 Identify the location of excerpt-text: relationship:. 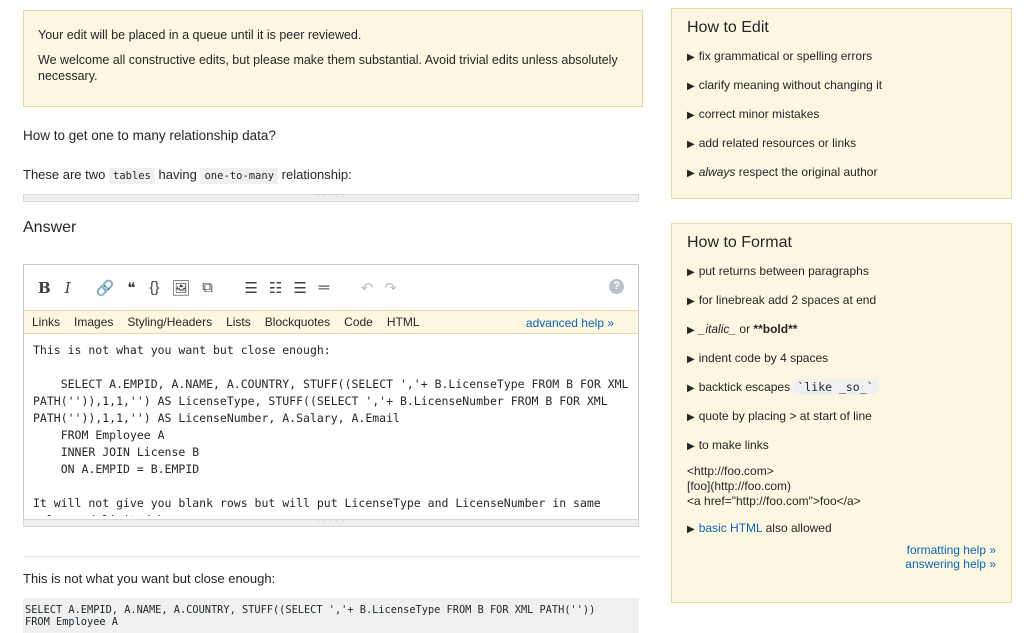
(315, 174).